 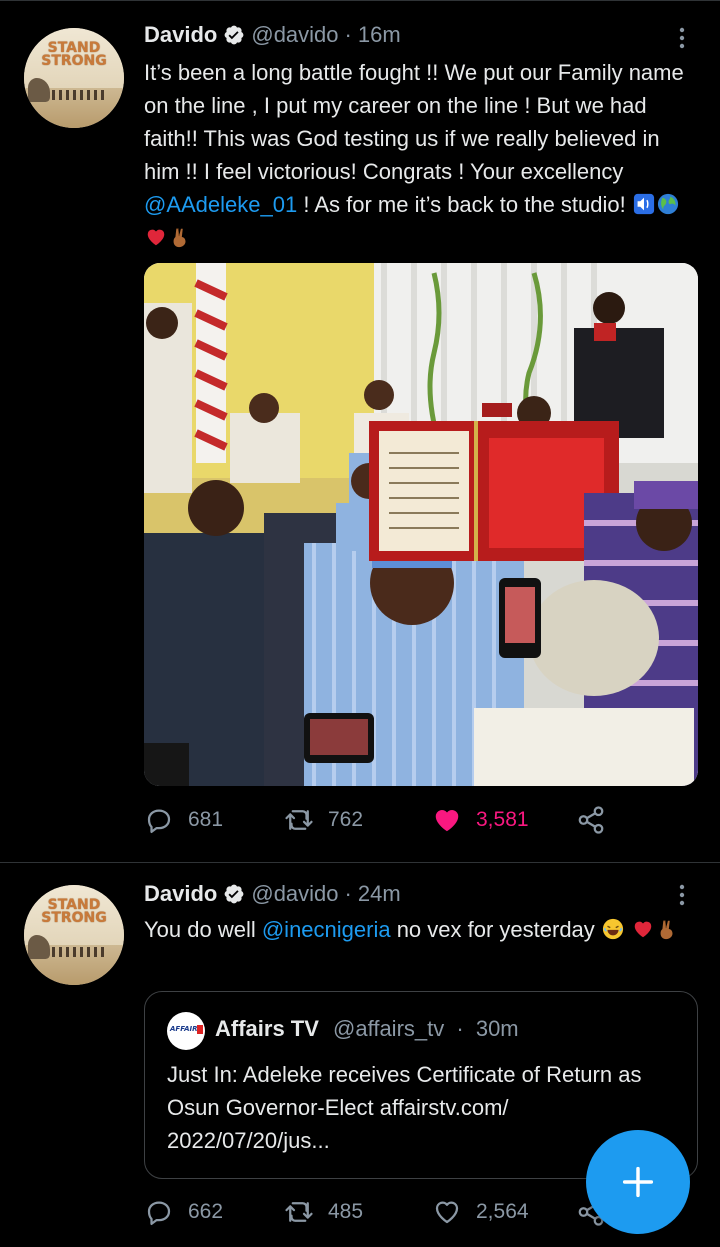 What do you see at coordinates (183, 820) in the screenshot?
I see `reply-button: 681` at bounding box center [183, 820].